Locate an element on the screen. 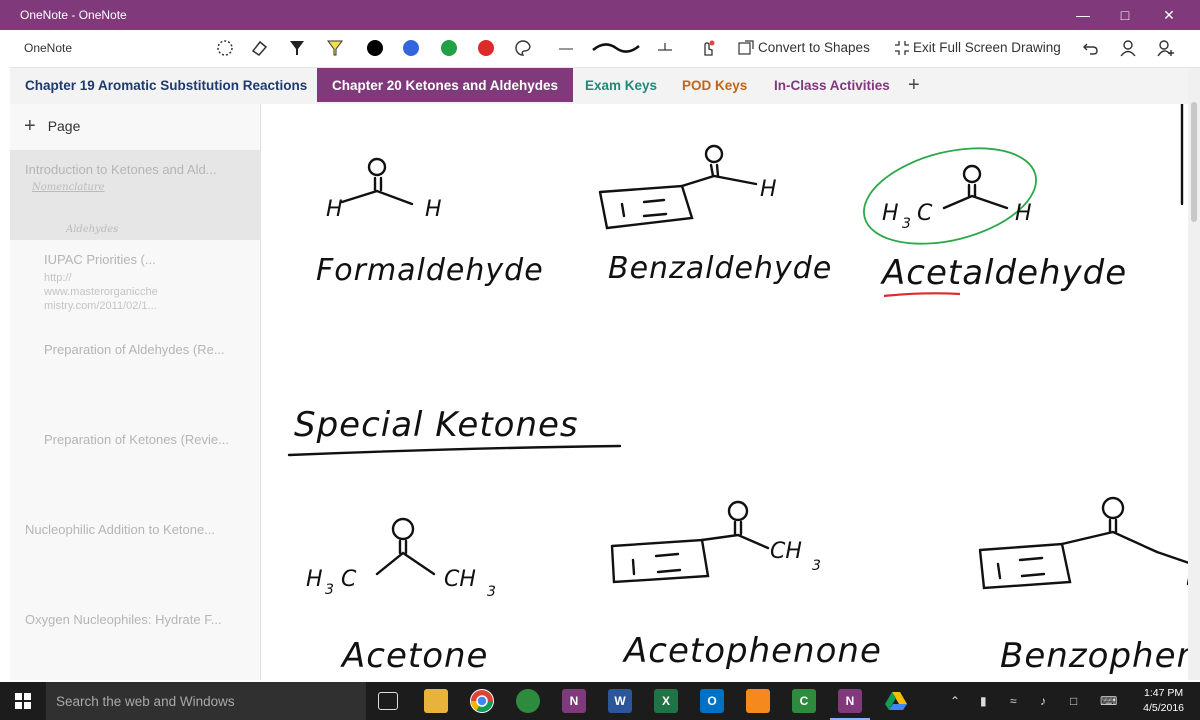 The image size is (1200, 720). taskbar-search-placeholder: Search the web and Windows is located at coordinates (145, 701).